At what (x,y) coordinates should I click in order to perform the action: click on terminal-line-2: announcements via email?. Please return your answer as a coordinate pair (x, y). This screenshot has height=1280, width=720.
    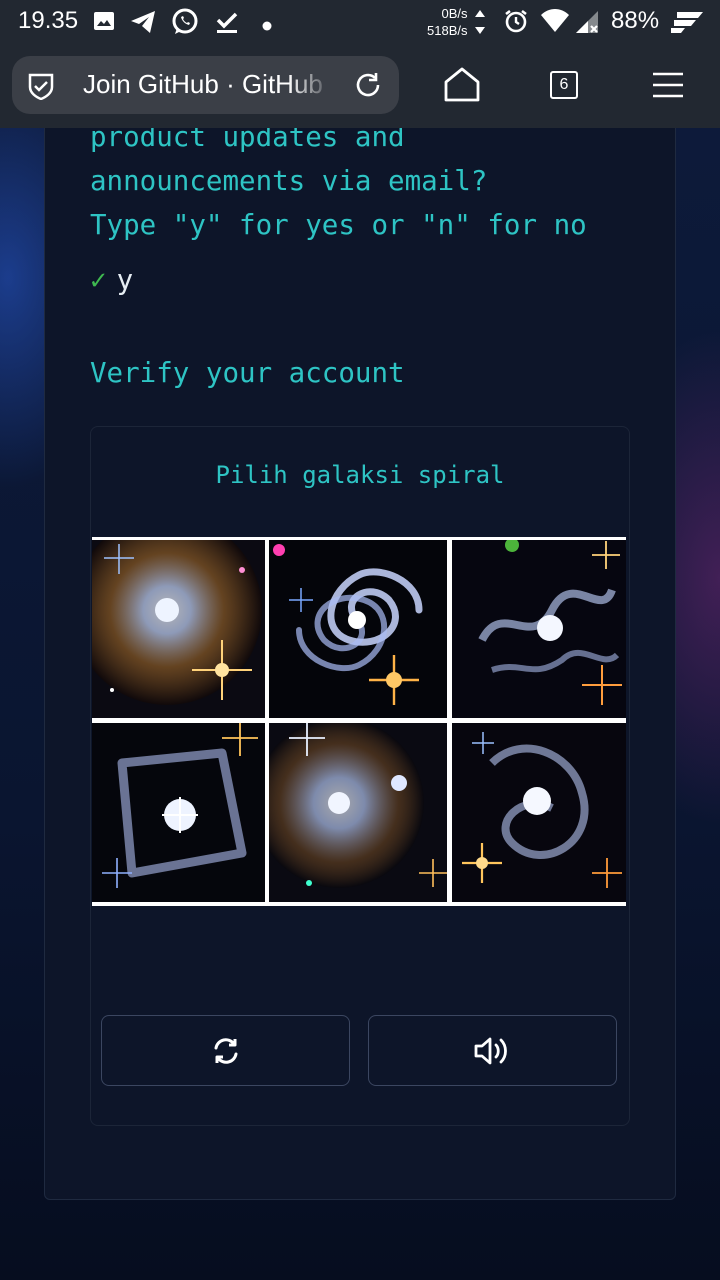
    Looking at the image, I should click on (289, 181).